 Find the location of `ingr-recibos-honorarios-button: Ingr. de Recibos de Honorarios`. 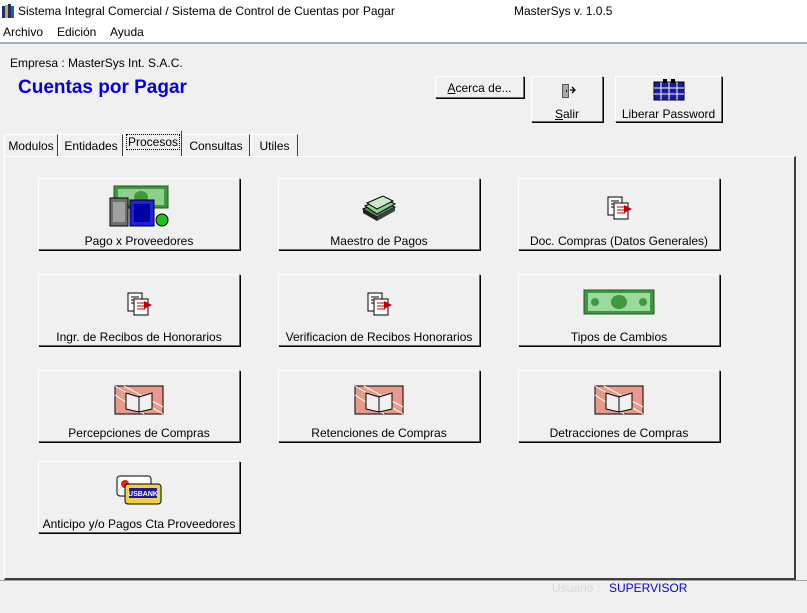

ingr-recibos-honorarios-button: Ingr. de Recibos de Honorarios is located at coordinates (139, 310).